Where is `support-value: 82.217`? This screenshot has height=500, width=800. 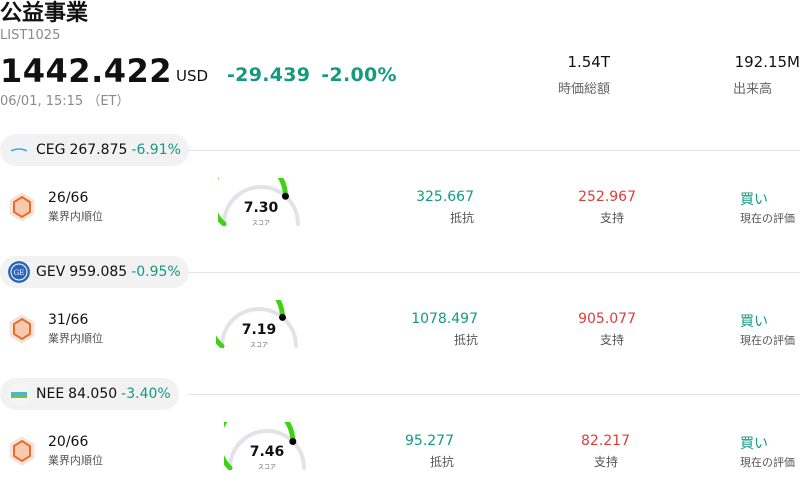 support-value: 82.217 is located at coordinates (605, 441).